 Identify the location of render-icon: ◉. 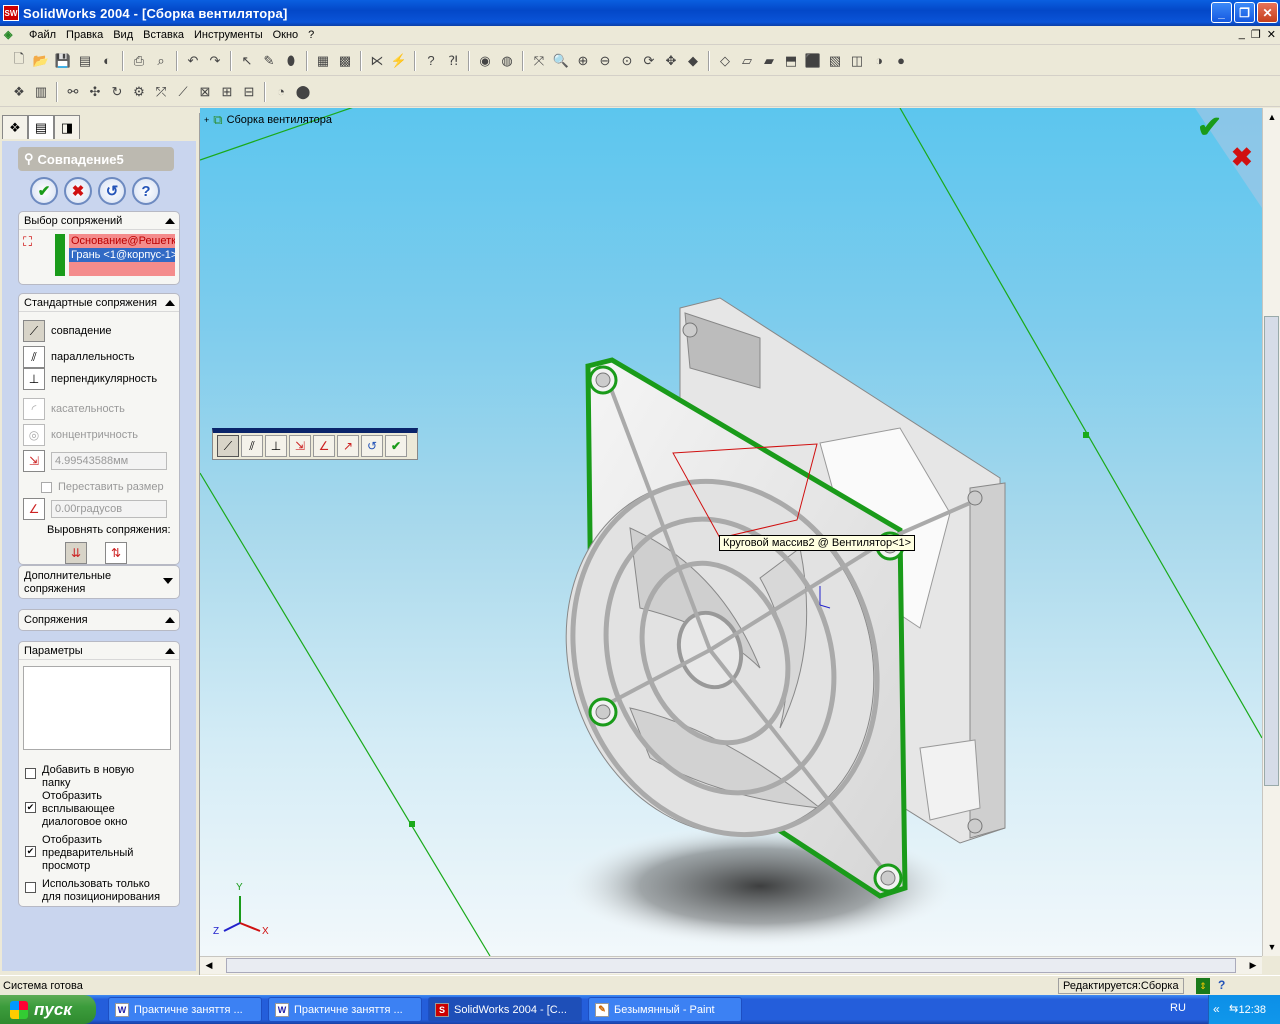
(485, 61).